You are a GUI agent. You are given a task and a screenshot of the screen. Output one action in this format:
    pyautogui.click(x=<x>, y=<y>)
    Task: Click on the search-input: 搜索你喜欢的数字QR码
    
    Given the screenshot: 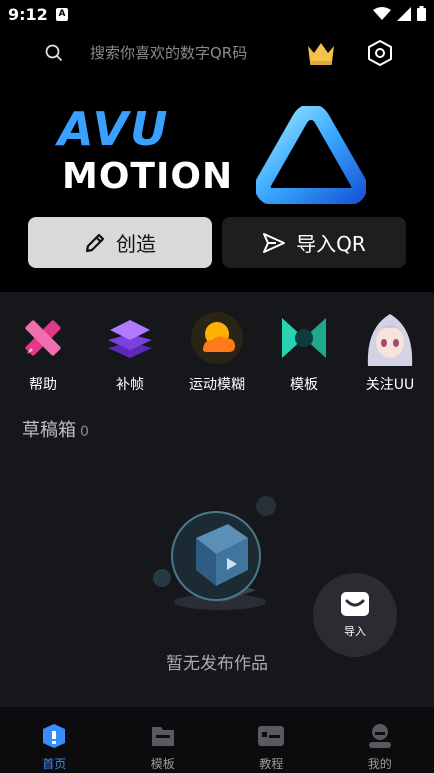 What is the action you would take?
    pyautogui.click(x=168, y=52)
    